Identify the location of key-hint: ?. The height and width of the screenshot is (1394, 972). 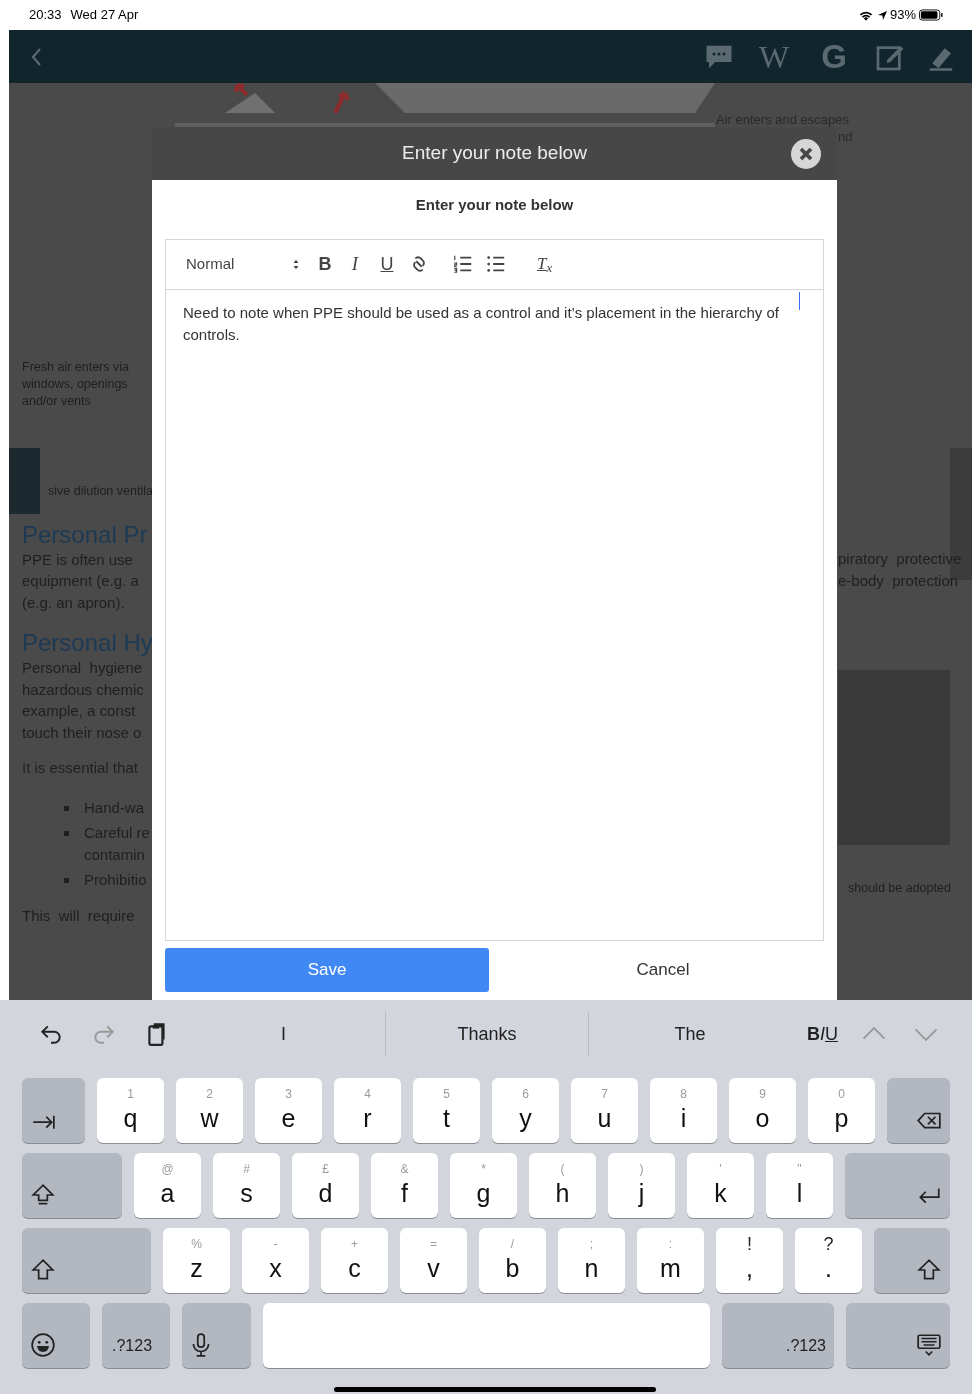
(828, 1244).